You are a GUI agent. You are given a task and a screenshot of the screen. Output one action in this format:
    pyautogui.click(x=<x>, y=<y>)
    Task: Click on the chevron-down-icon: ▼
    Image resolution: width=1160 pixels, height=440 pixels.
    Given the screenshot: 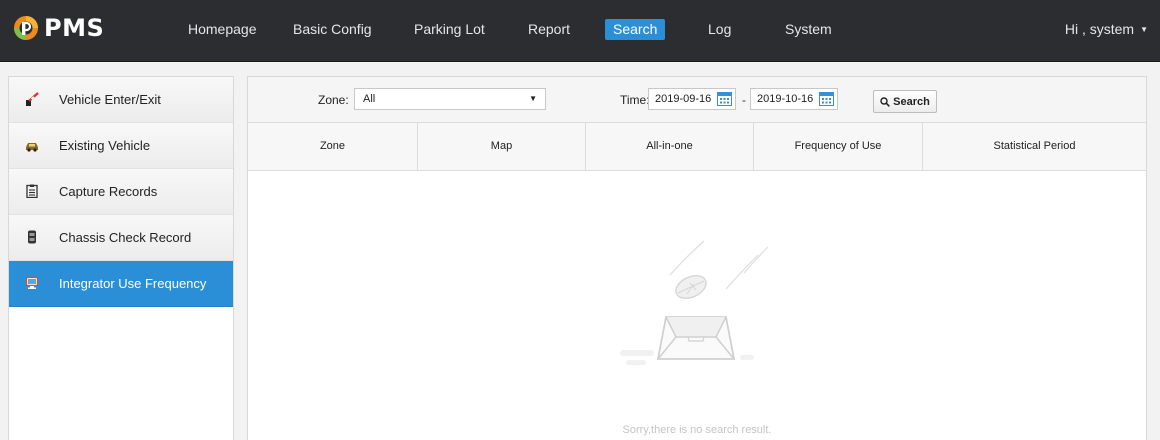 What is the action you would take?
    pyautogui.click(x=533, y=98)
    